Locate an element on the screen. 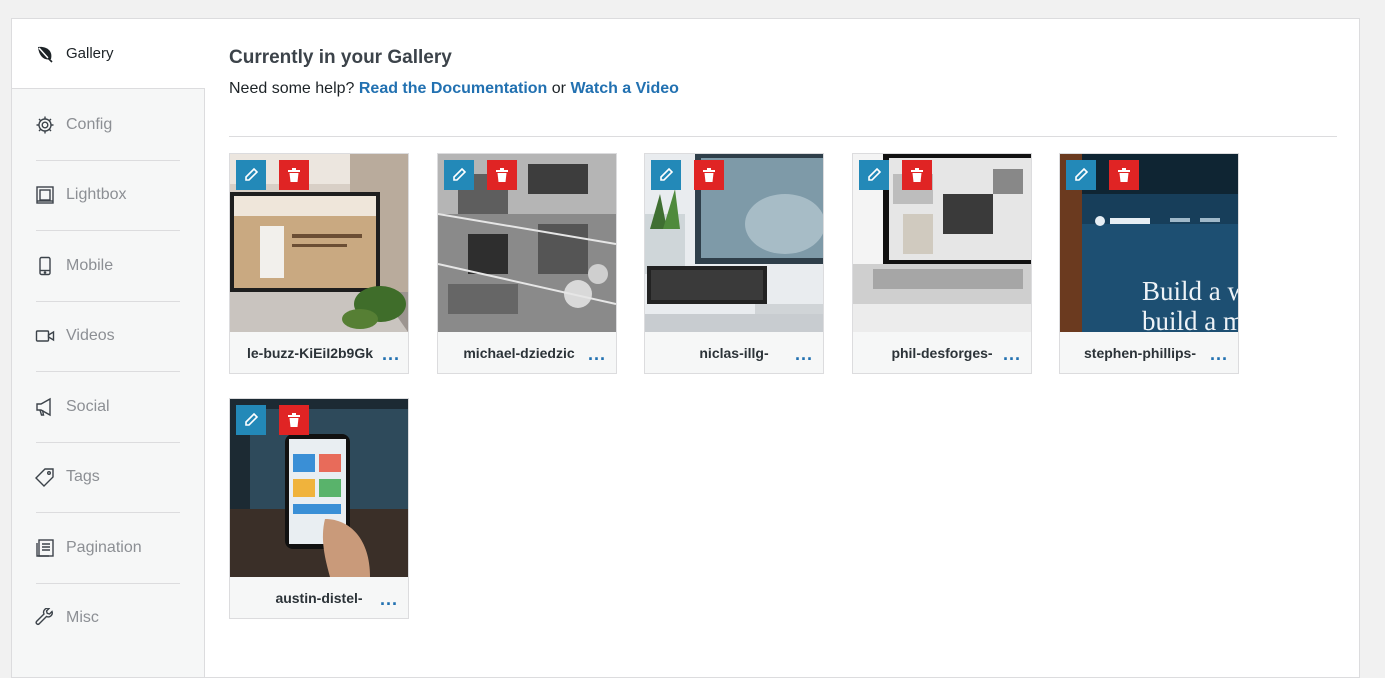 This screenshot has width=1385, height=678. documentation-link: Read the Documentation is located at coordinates (453, 88).